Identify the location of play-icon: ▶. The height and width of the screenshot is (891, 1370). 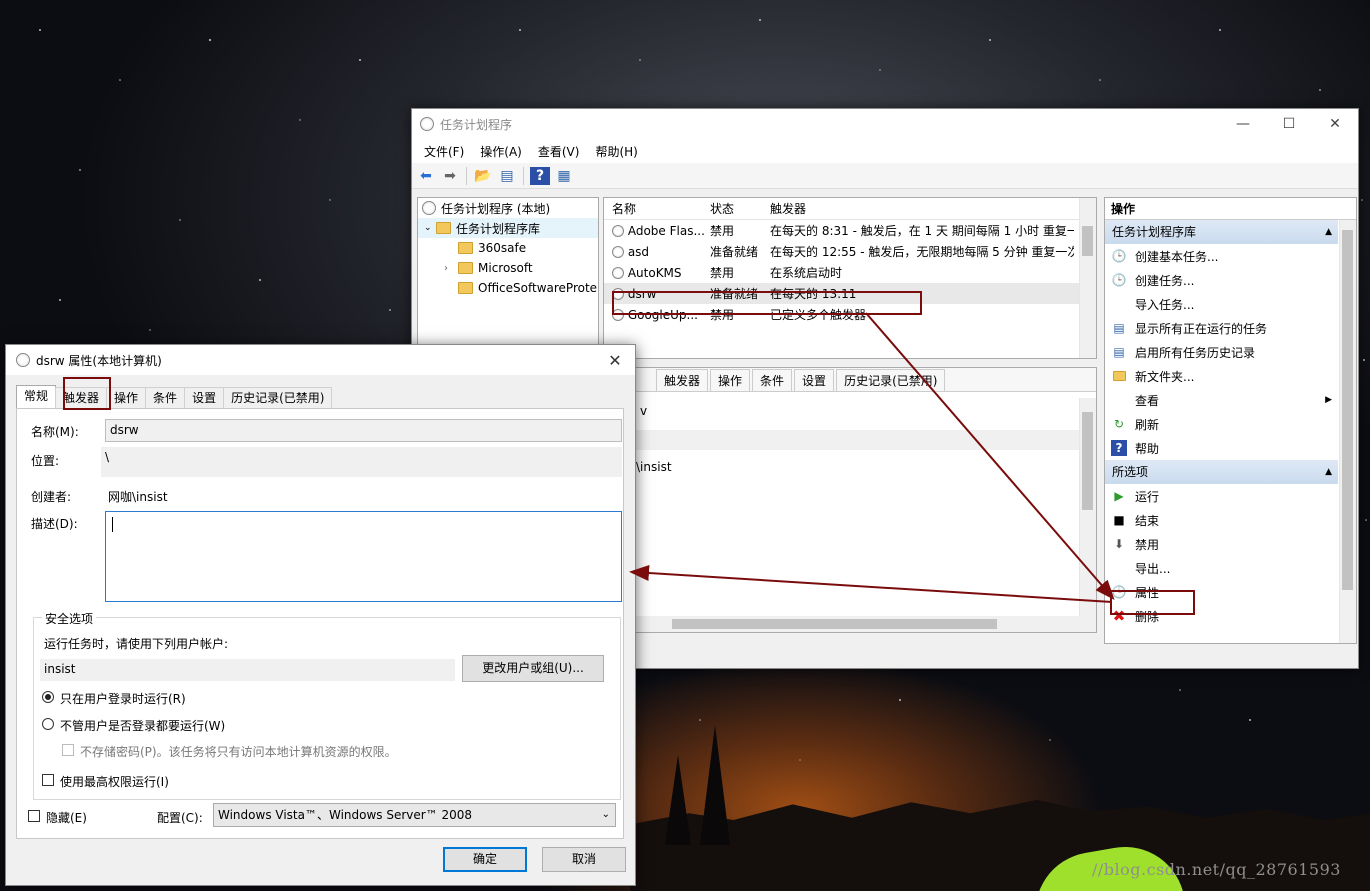
(1119, 496).